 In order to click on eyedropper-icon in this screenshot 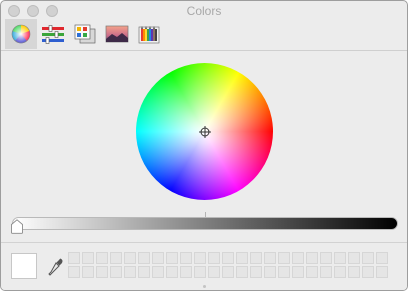, I will do `click(56, 267)`.